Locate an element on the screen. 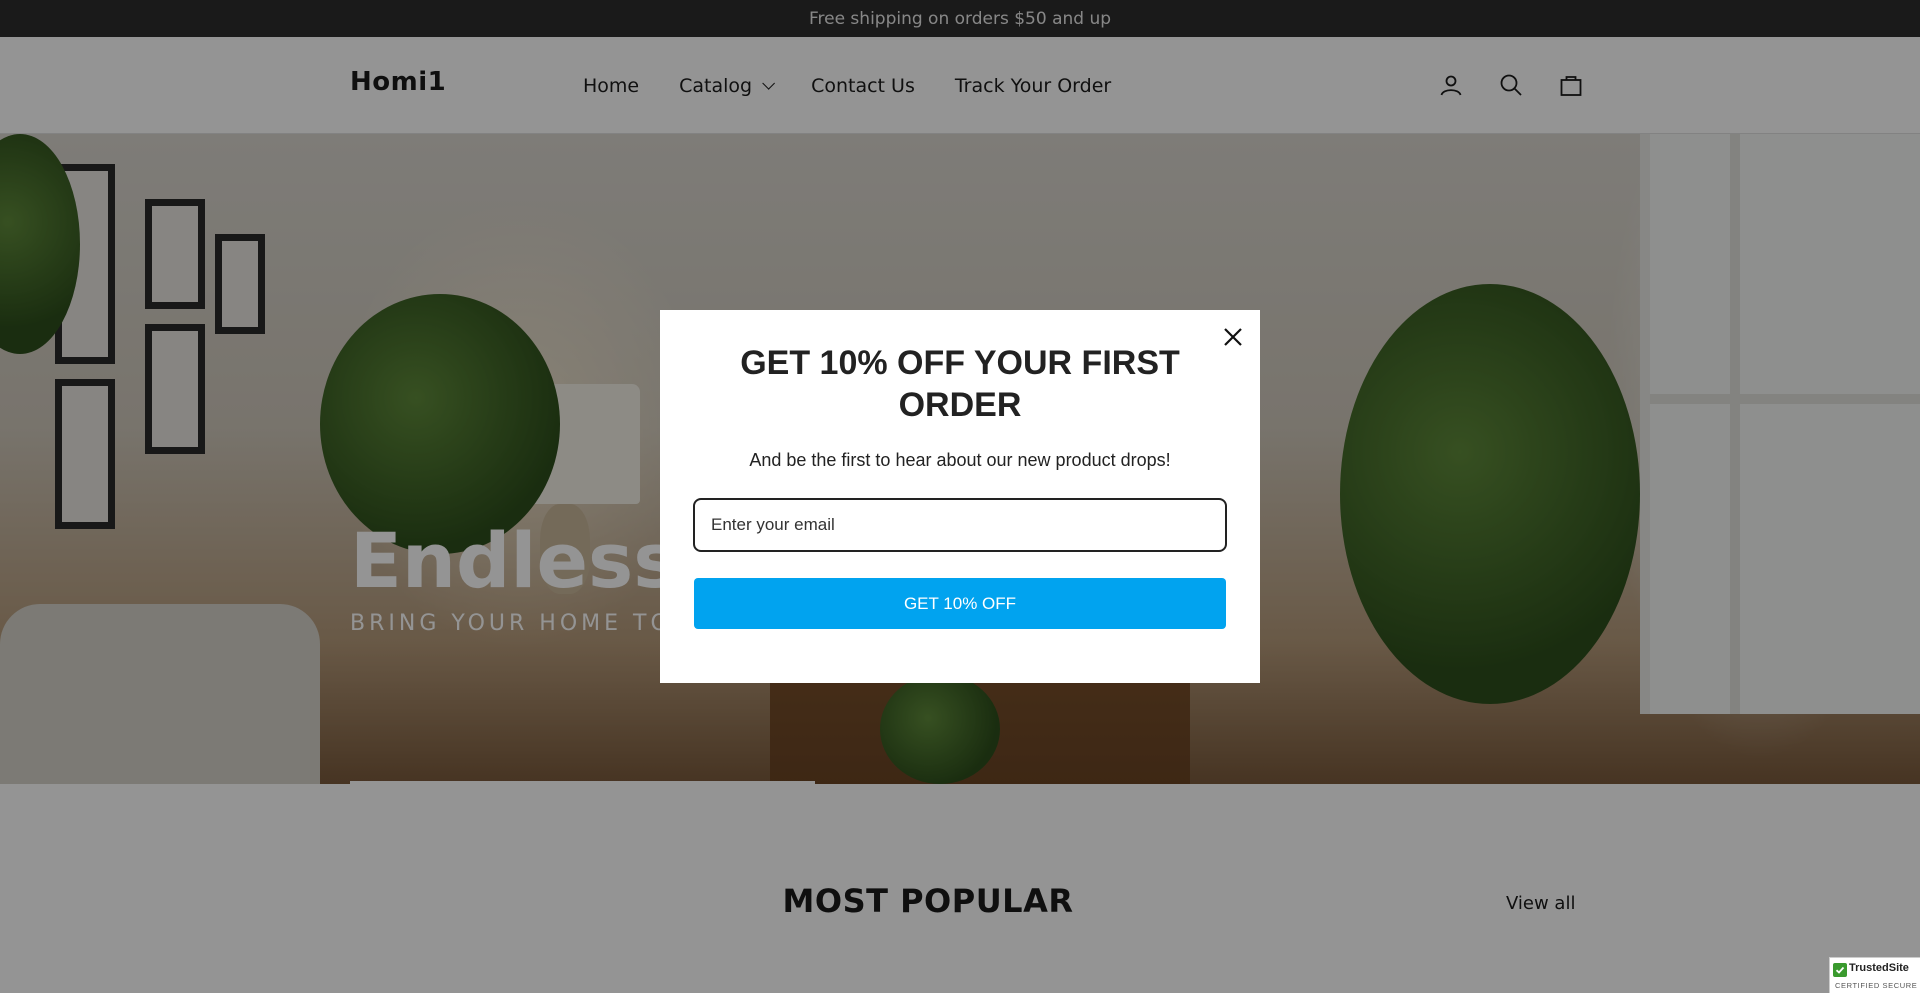 The height and width of the screenshot is (993, 1920). popup-title: GET 10% OFF YOUR FIRST ORDER is located at coordinates (960, 384).